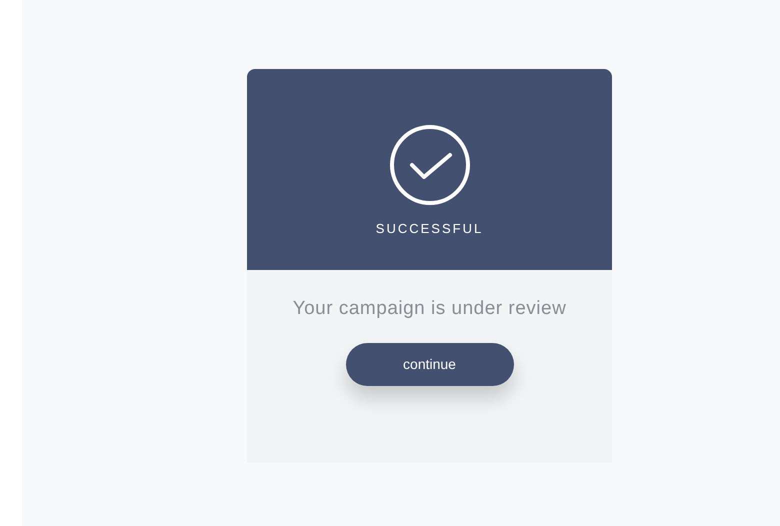 Image resolution: width=780 pixels, height=526 pixels. What do you see at coordinates (430, 165) in the screenshot?
I see `check-circle-icon` at bounding box center [430, 165].